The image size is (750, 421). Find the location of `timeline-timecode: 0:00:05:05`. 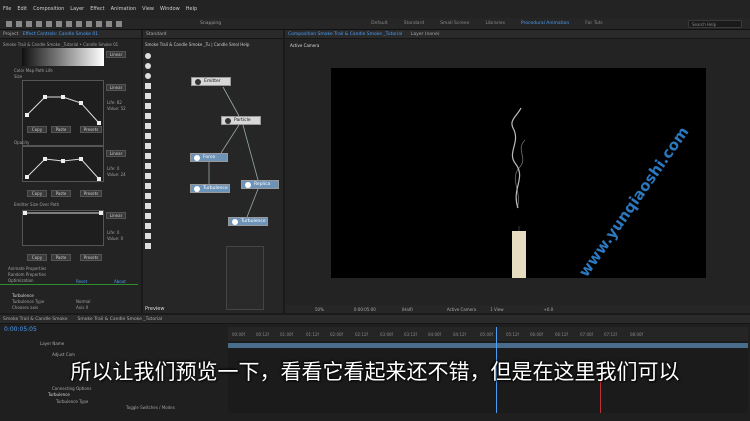

timeline-timecode: 0:00:05:05 is located at coordinates (20, 329).